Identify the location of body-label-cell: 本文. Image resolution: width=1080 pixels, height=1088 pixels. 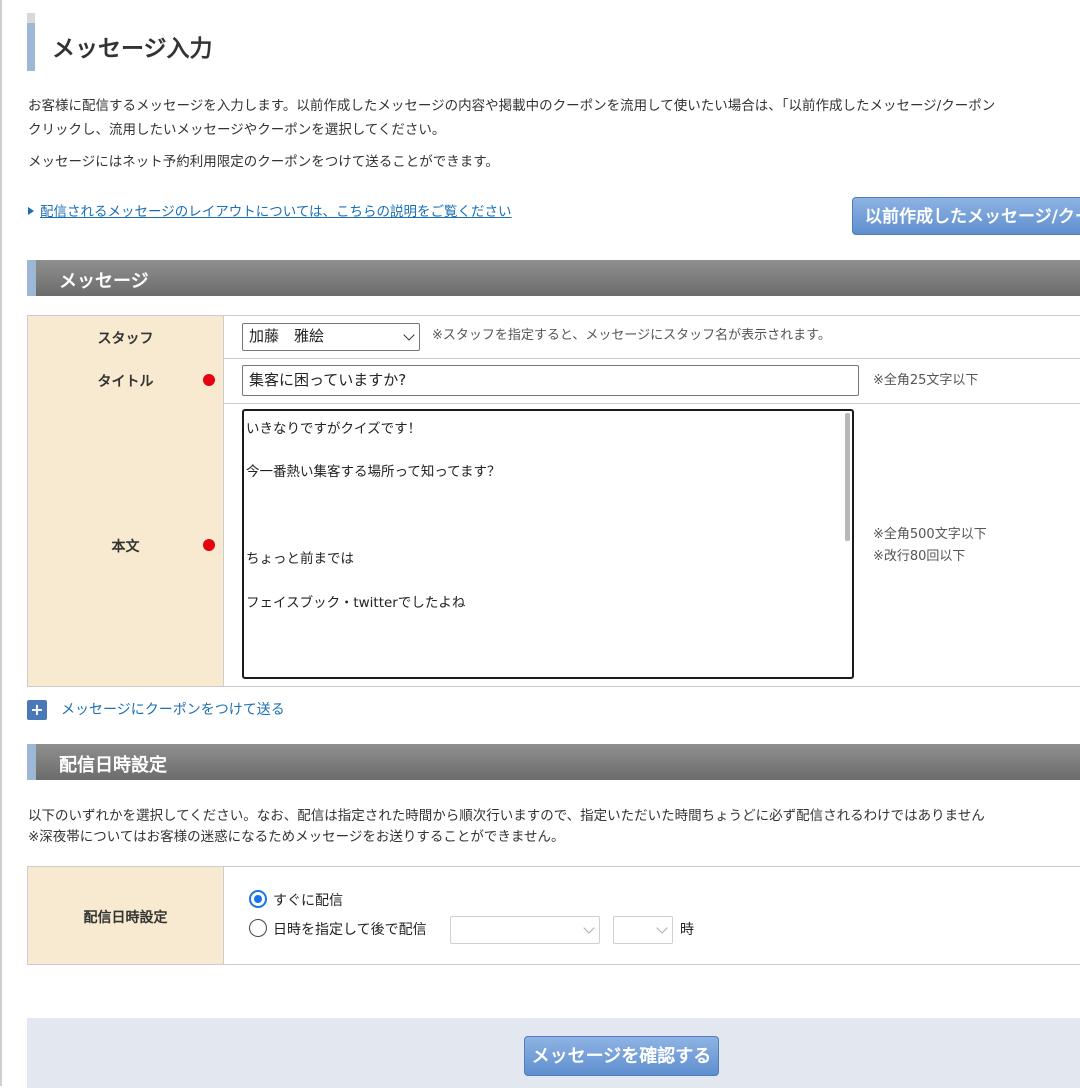
(125, 544).